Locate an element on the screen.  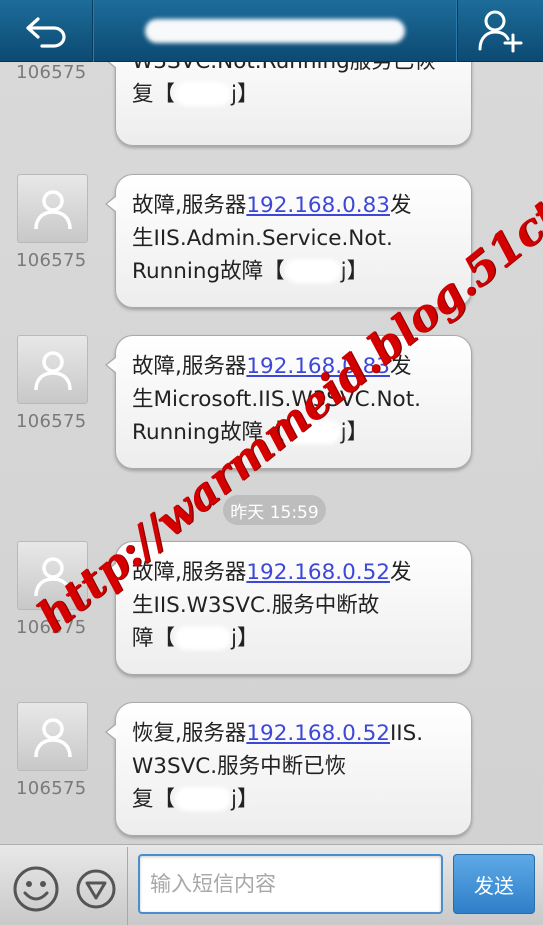
send-button: 发送 is located at coordinates (494, 884).